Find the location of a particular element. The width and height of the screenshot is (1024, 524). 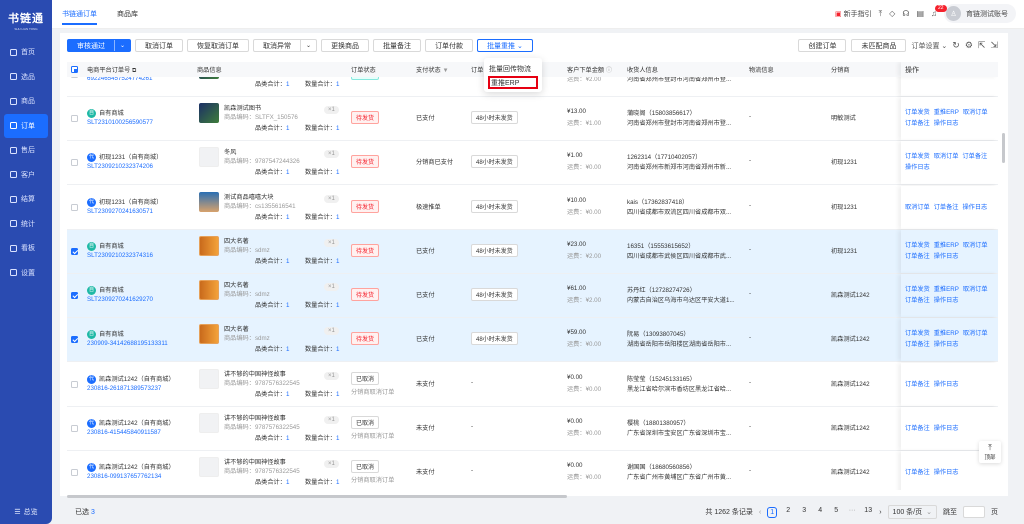

sidebar-item-1: 选品 is located at coordinates (26, 77).